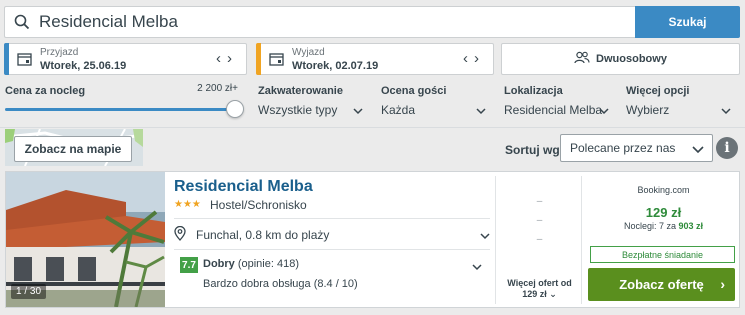  I want to click on more-offers-price-row: 129 zł ⌄, so click(539, 294).